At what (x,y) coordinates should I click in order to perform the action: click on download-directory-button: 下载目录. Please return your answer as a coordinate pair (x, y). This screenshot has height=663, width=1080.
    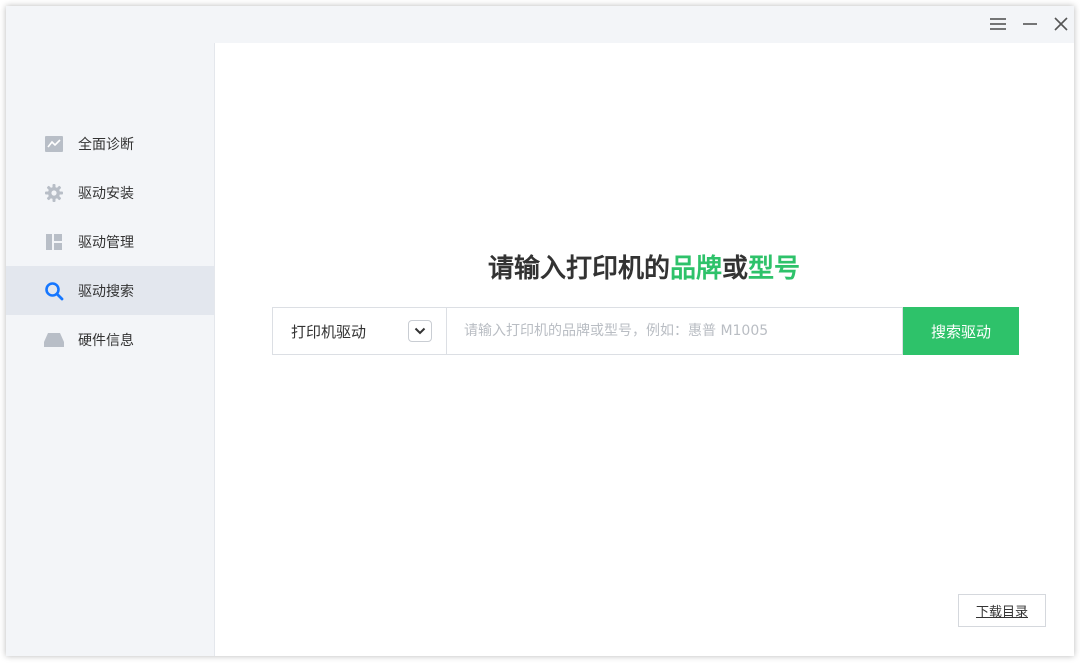
    Looking at the image, I should click on (1002, 610).